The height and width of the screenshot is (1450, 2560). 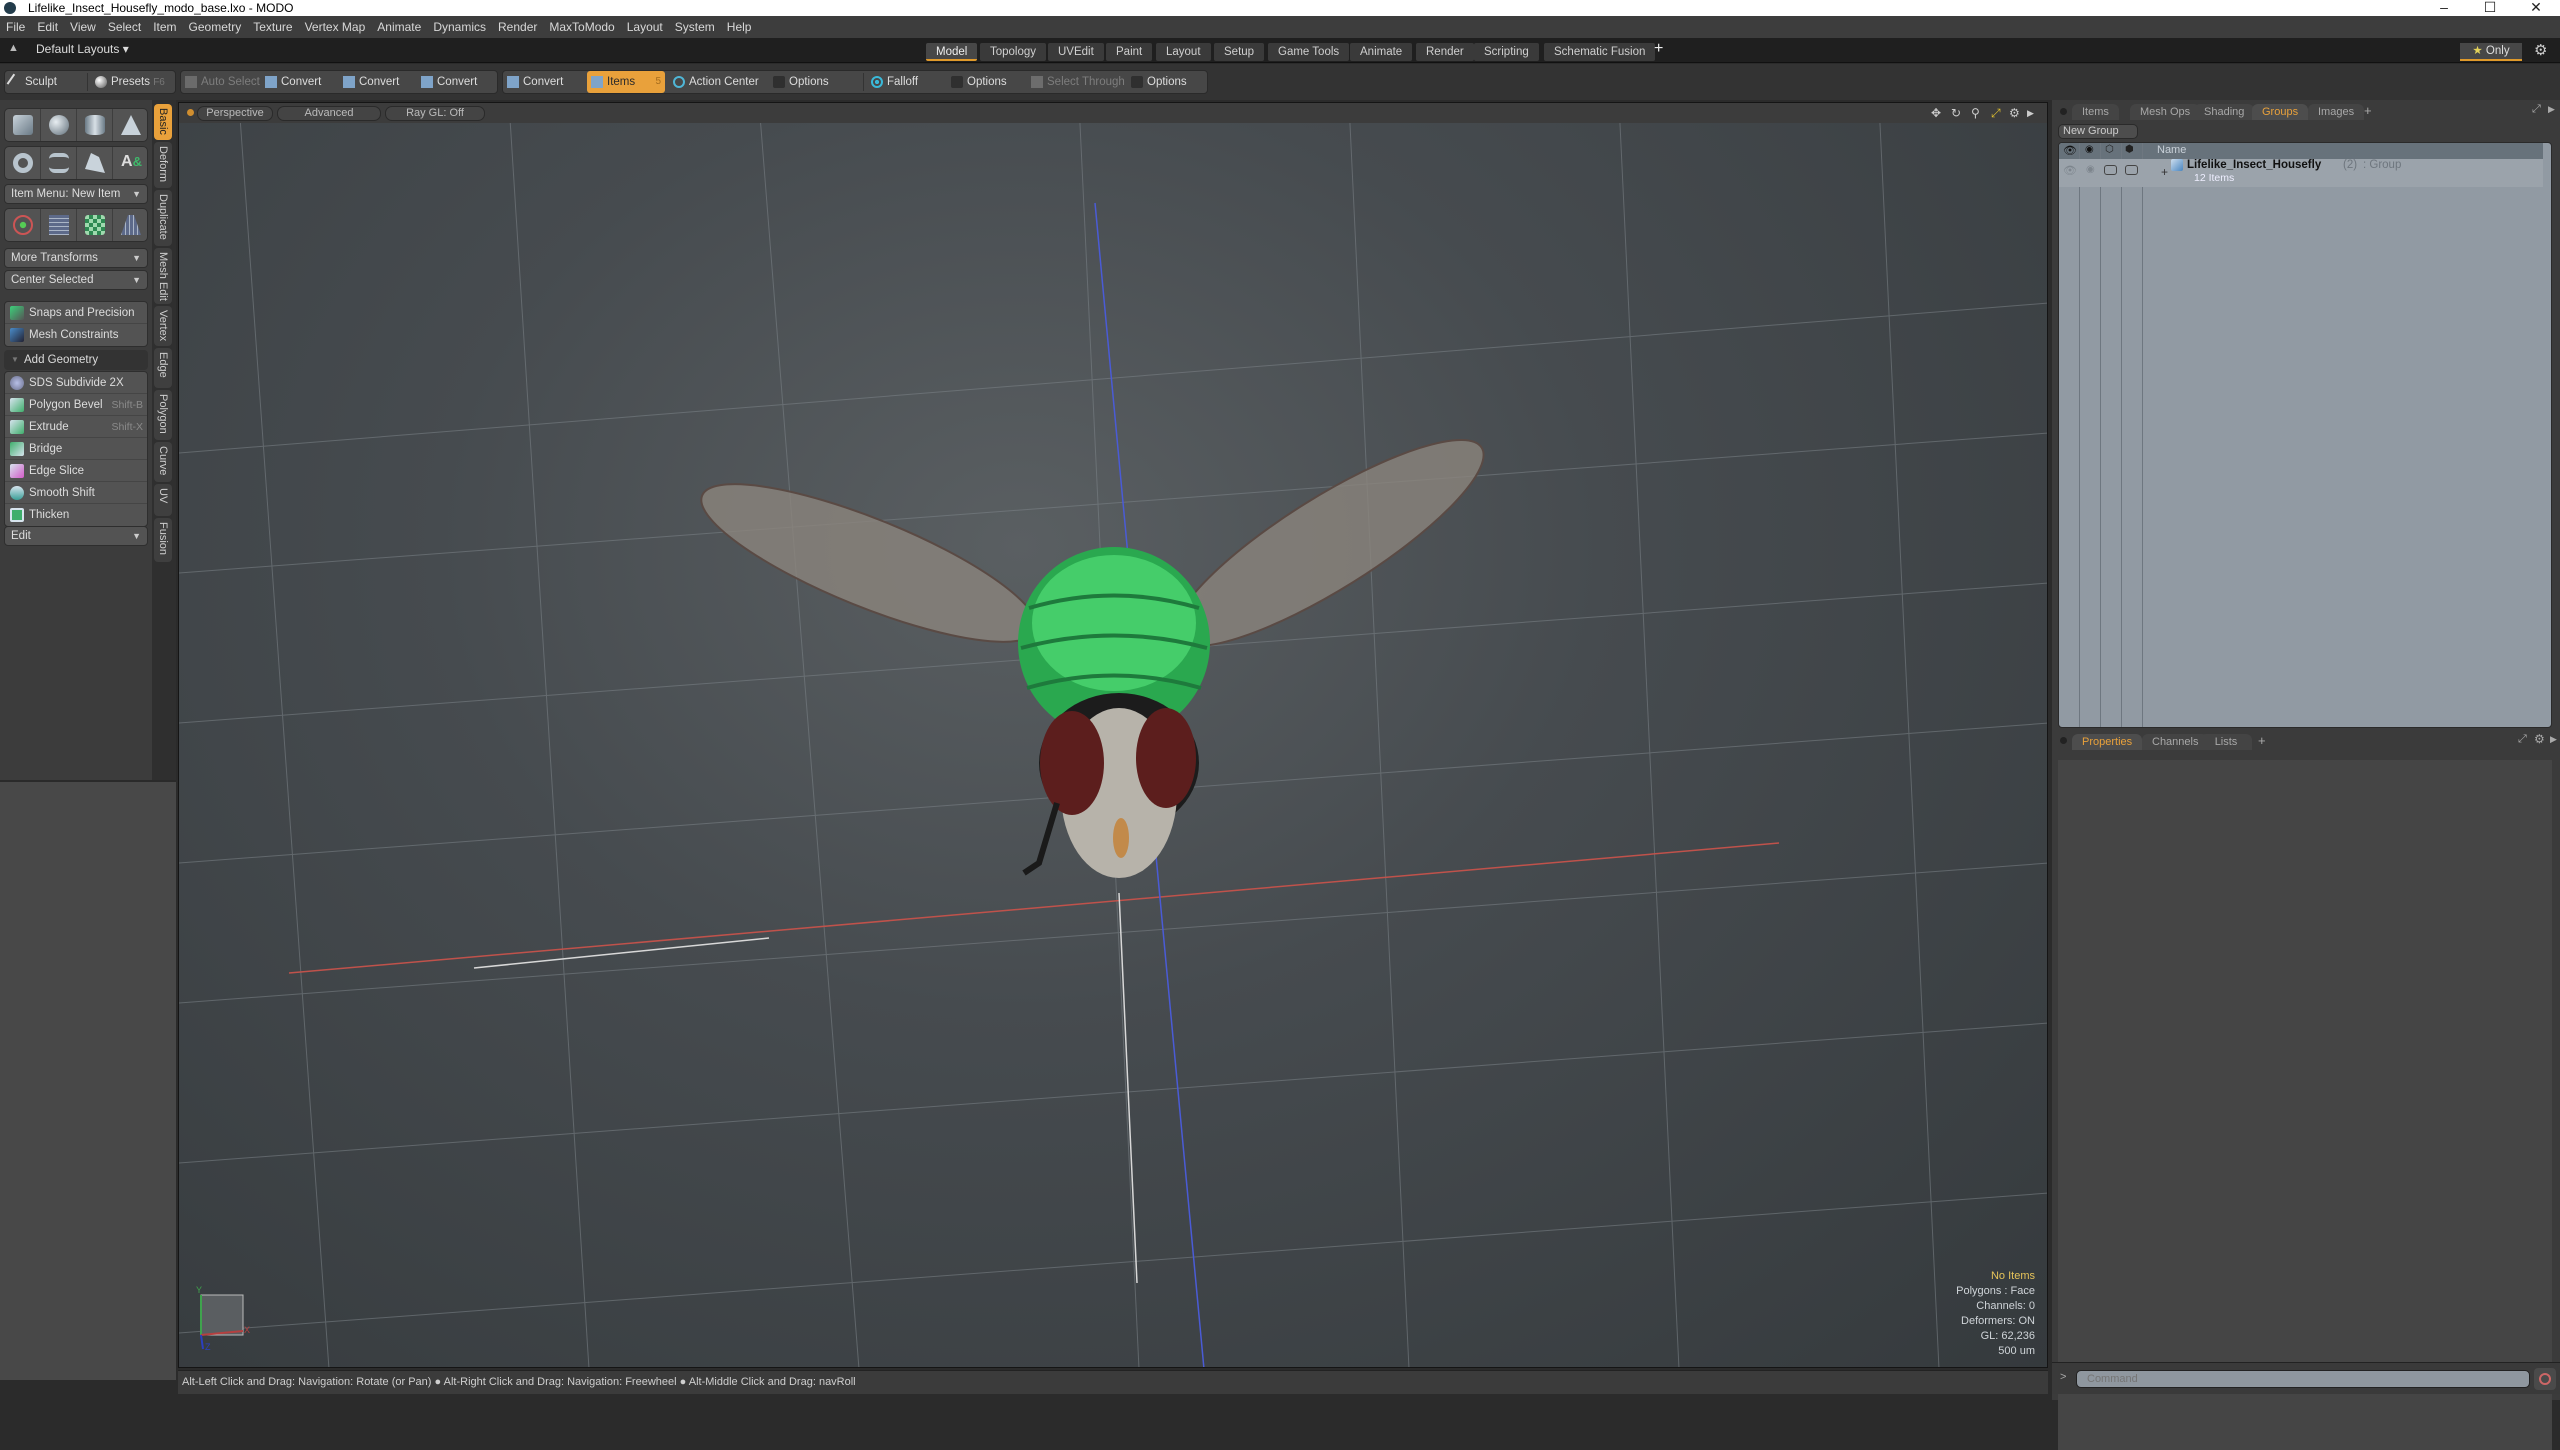 I want to click on tab-animate: Animate, so click(x=1381, y=52).